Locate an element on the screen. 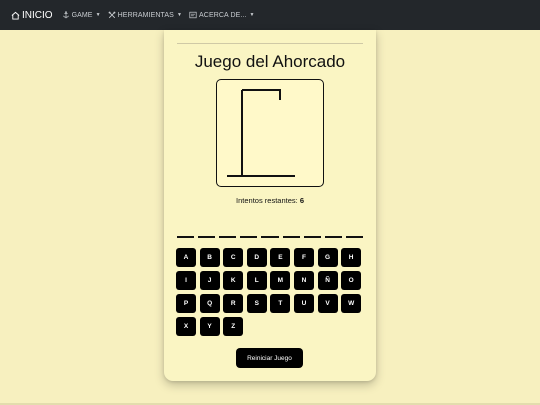 This screenshot has width=540, height=405. nav-game-dropdown: GAME ▼ is located at coordinates (81, 15).